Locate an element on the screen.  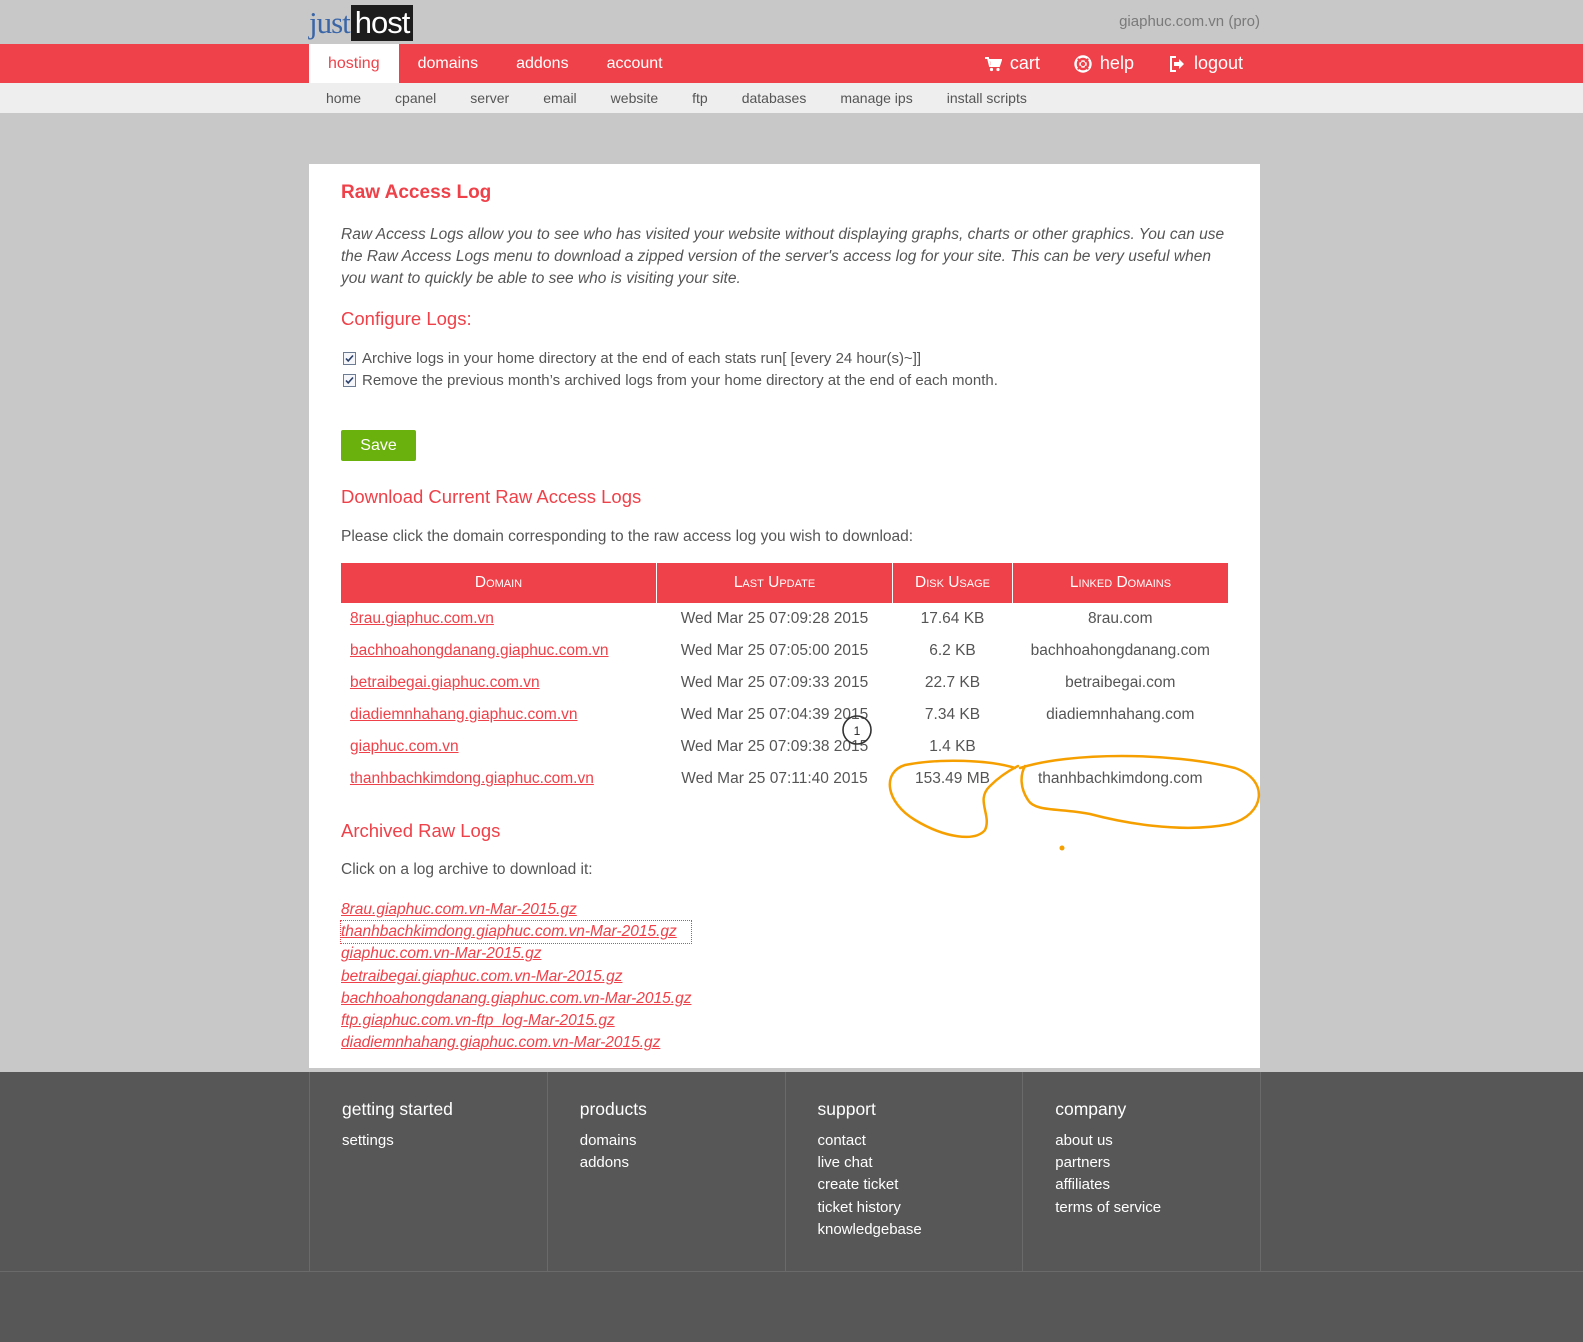
domain-cell: bachhoahongdanang.giaphuc.com.vn is located at coordinates (499, 651).